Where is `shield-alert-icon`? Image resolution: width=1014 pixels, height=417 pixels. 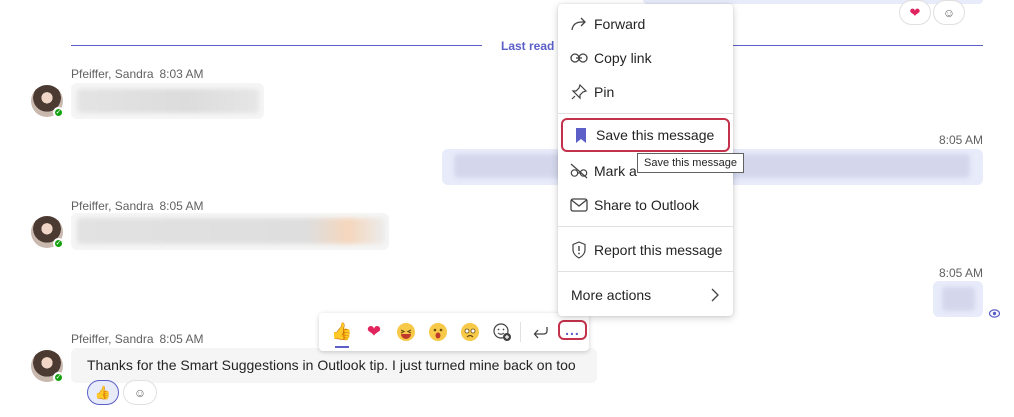 shield-alert-icon is located at coordinates (579, 250).